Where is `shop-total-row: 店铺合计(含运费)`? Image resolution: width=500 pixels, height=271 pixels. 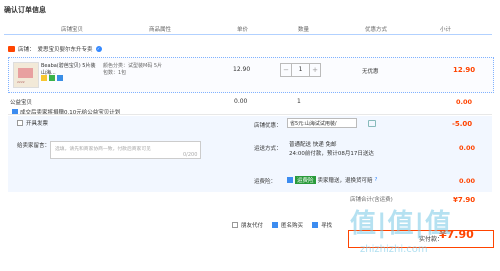
shop-total-row: 店铺合计(含运费) is located at coordinates (371, 199).